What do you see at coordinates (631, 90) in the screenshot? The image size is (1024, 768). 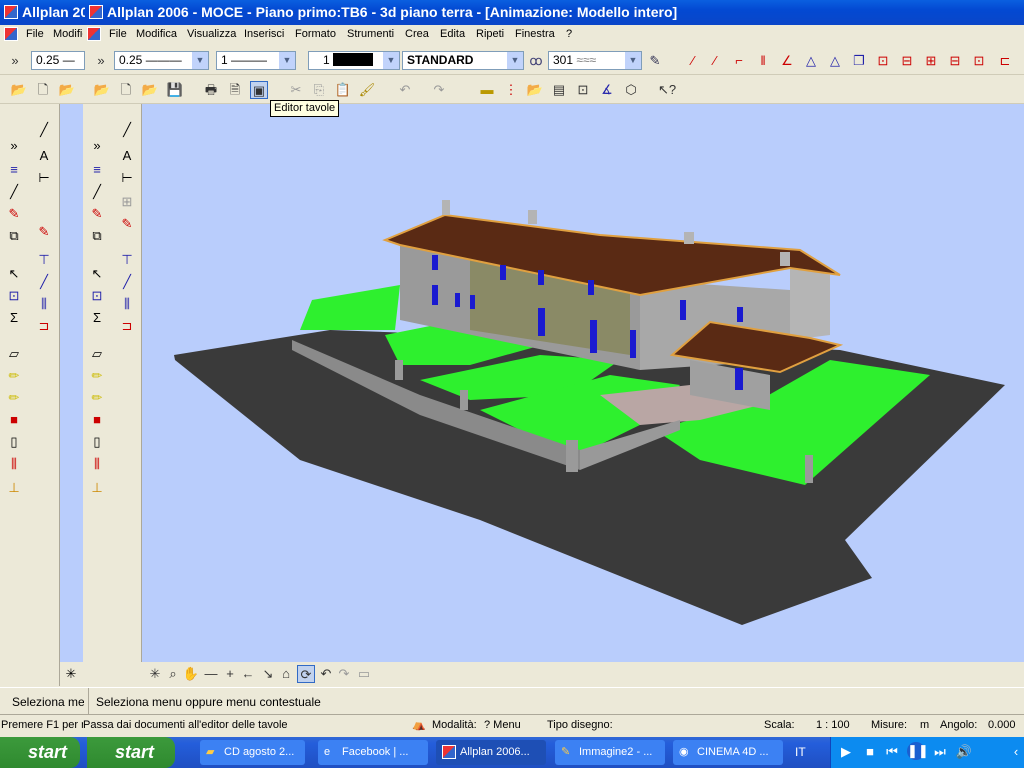 I see `3d-cube-icon: ⬡` at bounding box center [631, 90].